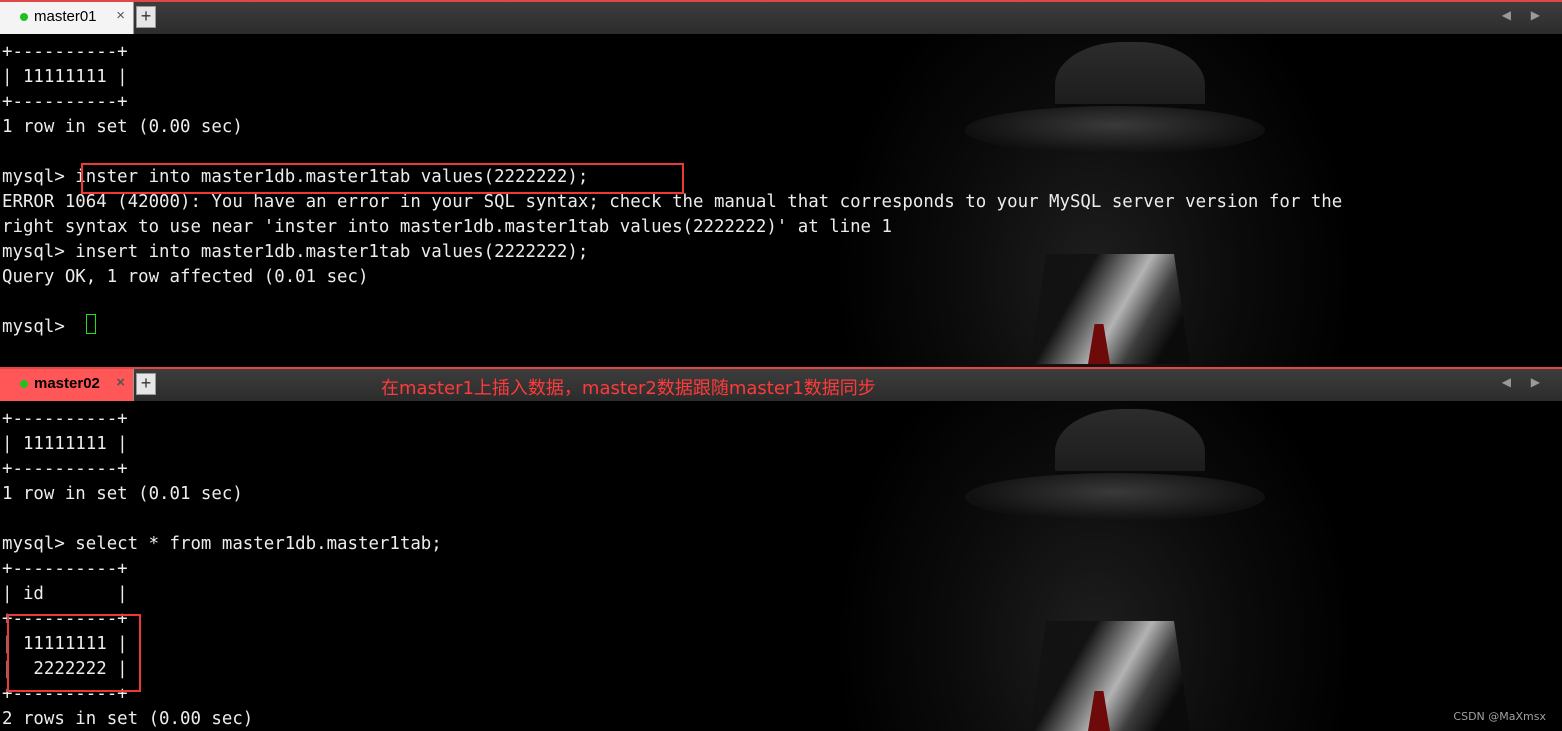 This screenshot has width=1562, height=731. Describe the element at coordinates (65, 594) in the screenshot. I see `terminal-line: | id |` at that location.